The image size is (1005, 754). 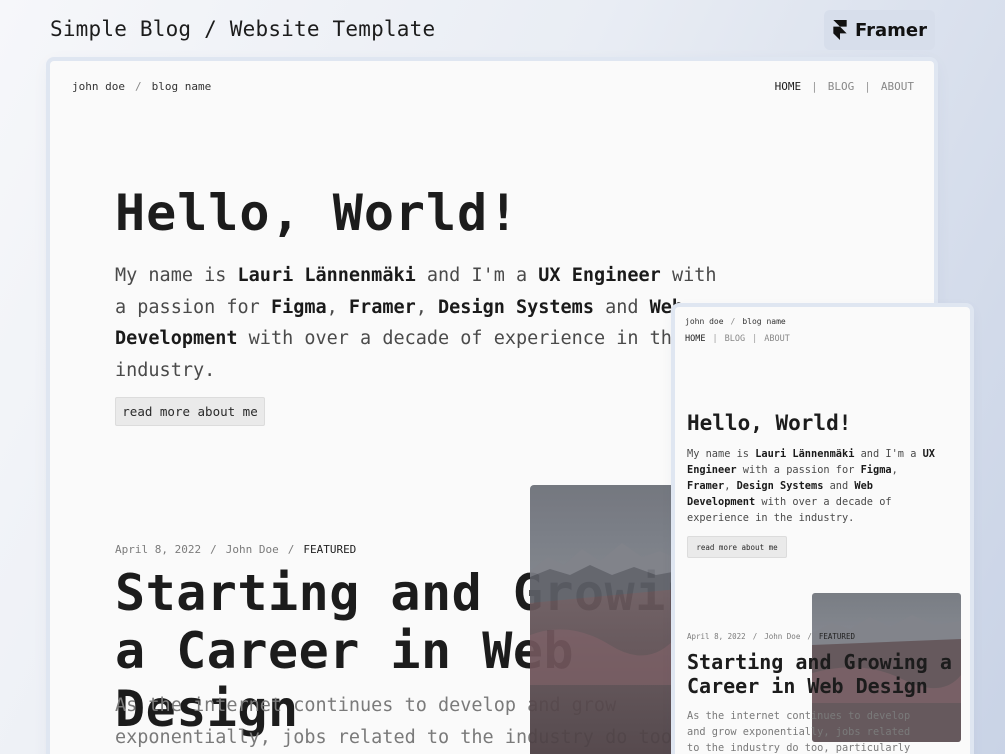 I want to click on main-nav: HOME | BLOG | ABOUT, so click(x=844, y=86).